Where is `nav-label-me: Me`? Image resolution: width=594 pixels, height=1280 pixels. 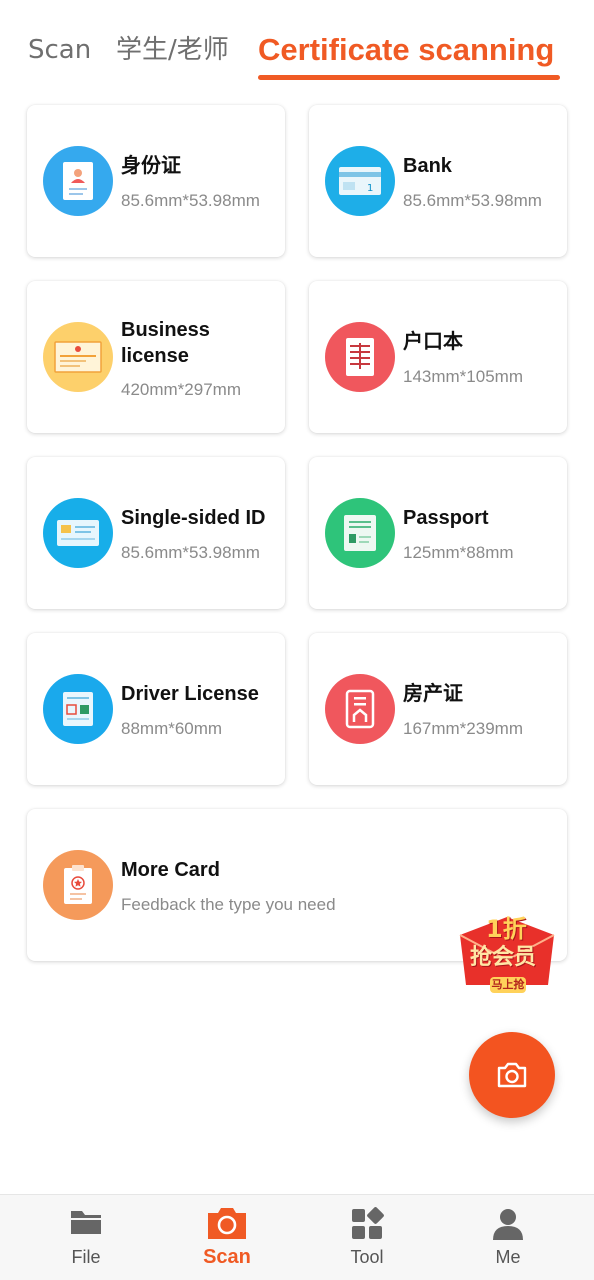
nav-label-me: Me is located at coordinates (508, 1257).